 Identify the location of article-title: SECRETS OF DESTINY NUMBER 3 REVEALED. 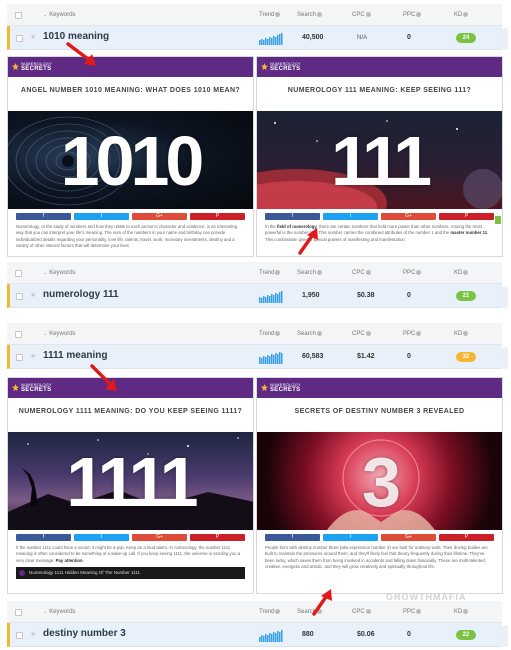
(379, 415).